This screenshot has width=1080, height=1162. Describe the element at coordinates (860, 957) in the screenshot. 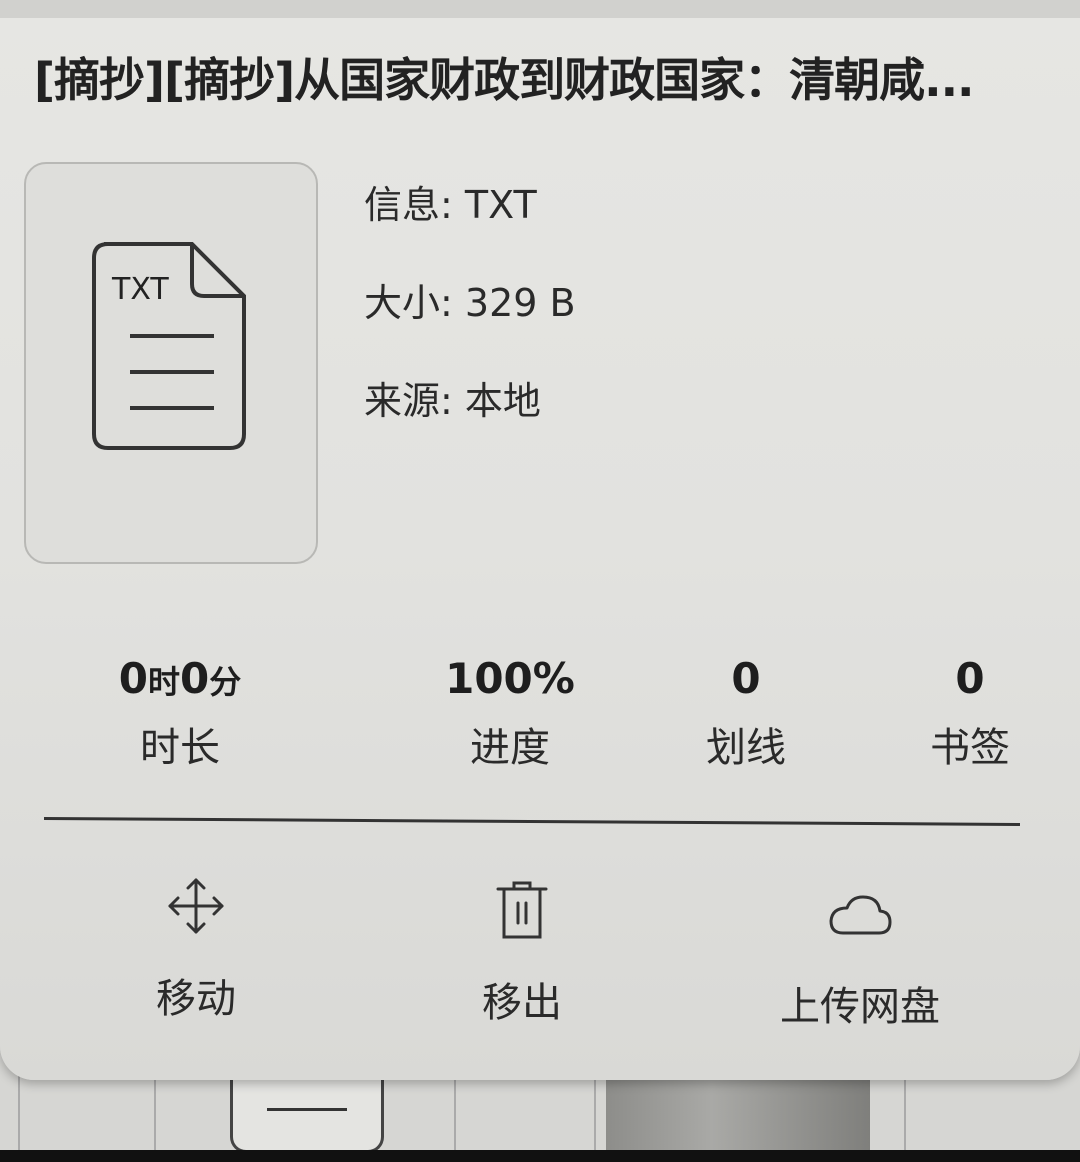

I see `upload-cloud-button: 上传网盘` at that location.